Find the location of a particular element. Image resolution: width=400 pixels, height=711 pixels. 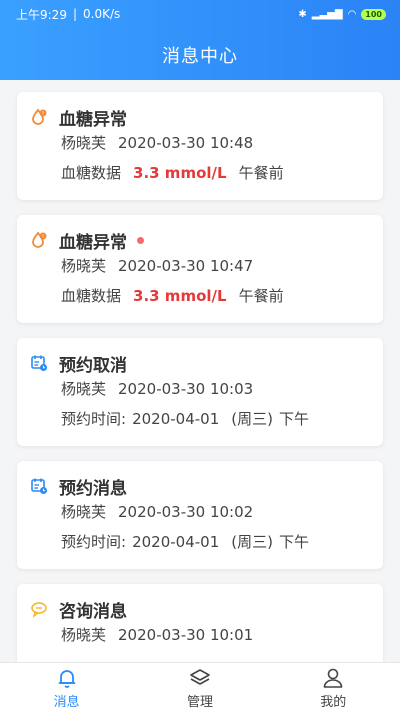

tab-profile: 我的 is located at coordinates (333, 687).